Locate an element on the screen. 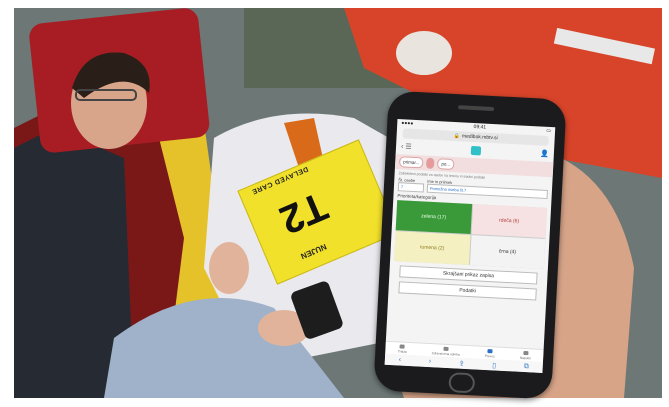 The width and height of the screenshot is (669, 407). transport-icon is located at coordinates (490, 350).